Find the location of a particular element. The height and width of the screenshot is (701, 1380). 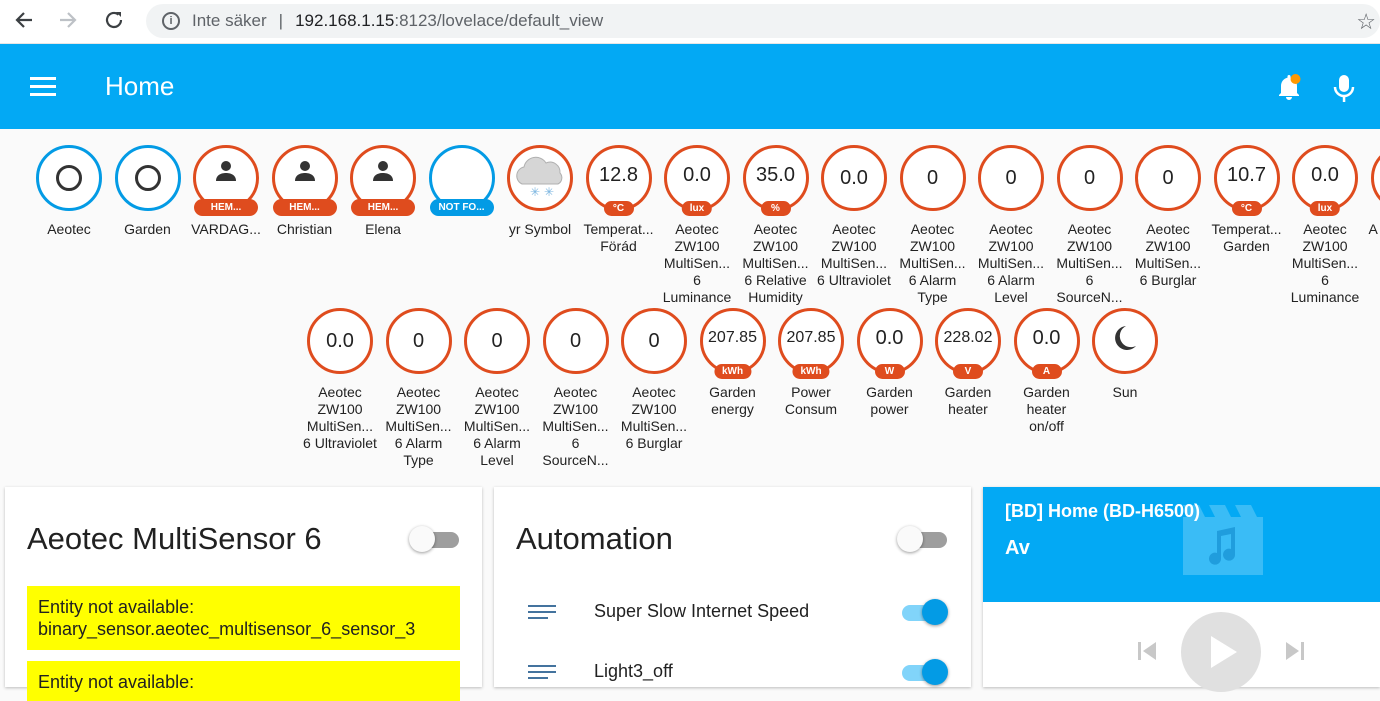

badge-circle: 10.7°C is located at coordinates (1247, 178).